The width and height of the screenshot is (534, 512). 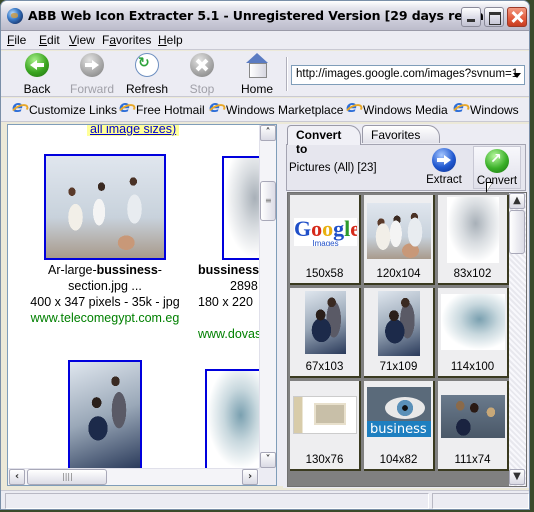 I want to click on grip-icon: ||||, so click(x=67, y=476).